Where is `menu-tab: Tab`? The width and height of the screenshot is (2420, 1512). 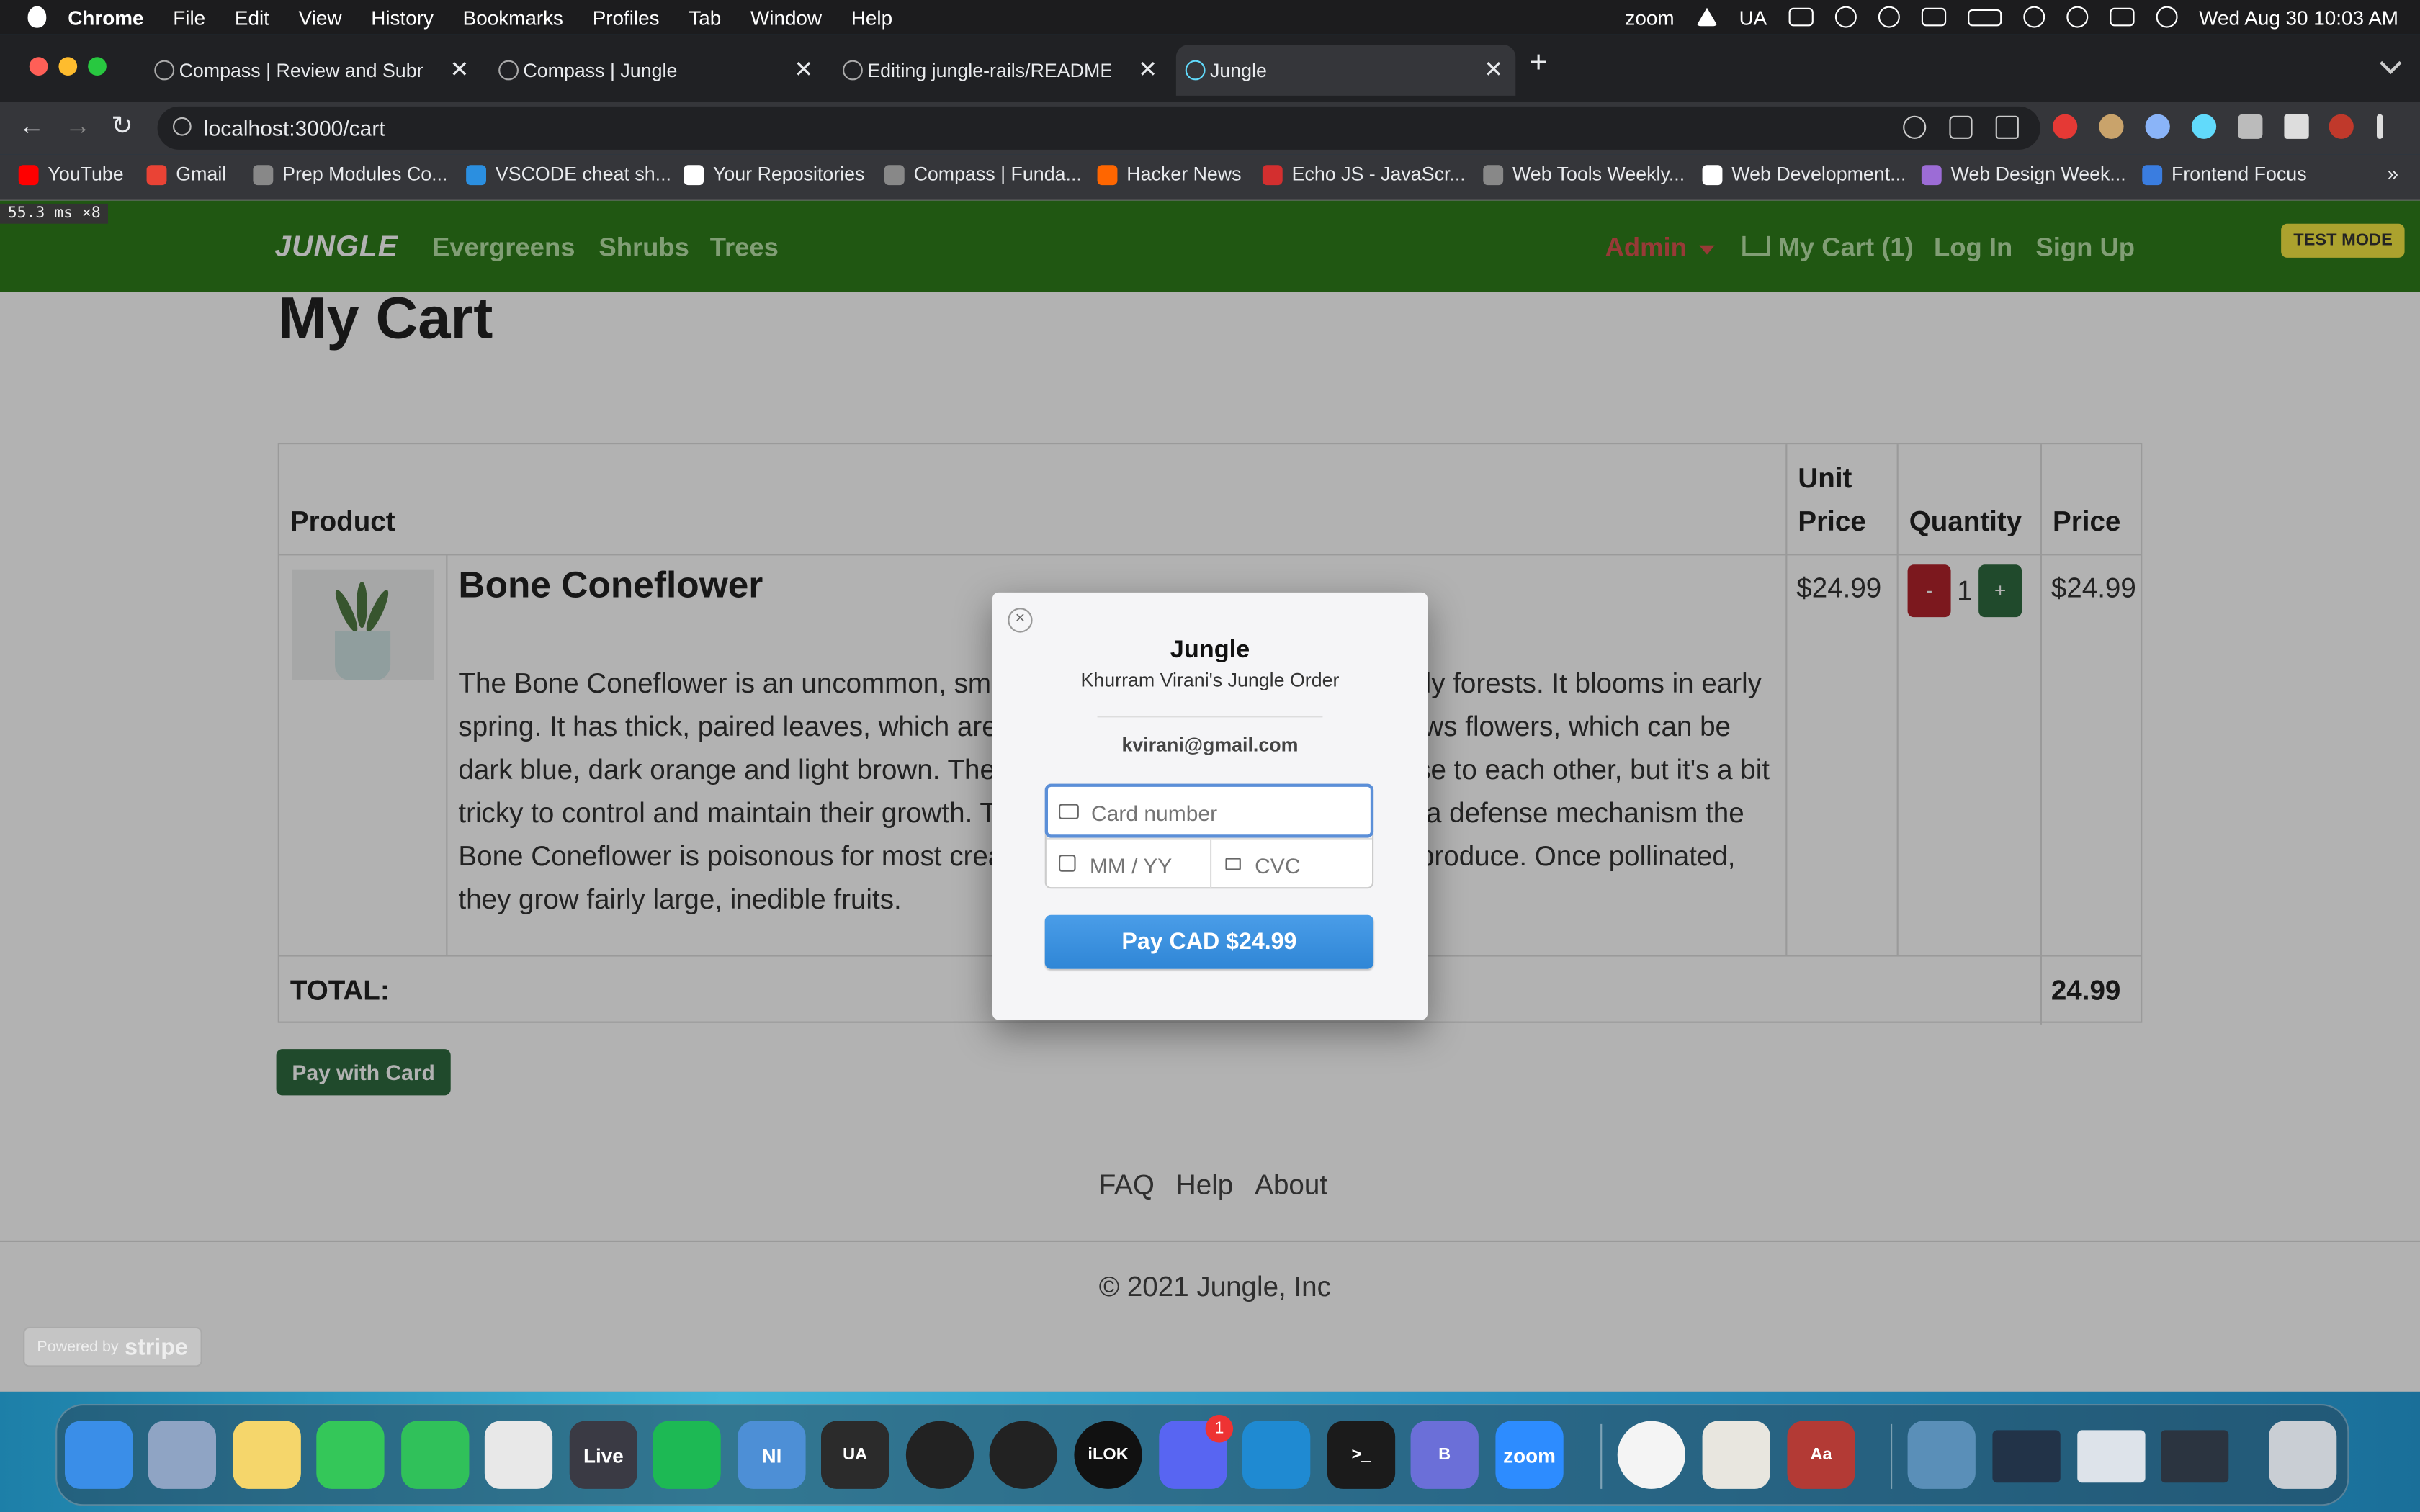
menu-tab: Tab is located at coordinates (705, 17).